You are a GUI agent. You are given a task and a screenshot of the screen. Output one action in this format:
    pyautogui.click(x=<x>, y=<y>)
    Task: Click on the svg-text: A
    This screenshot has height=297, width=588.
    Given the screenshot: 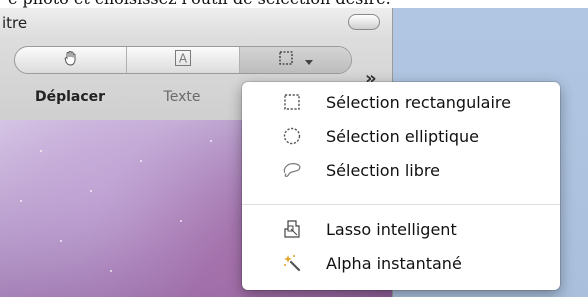 What is the action you would take?
    pyautogui.click(x=183, y=59)
    